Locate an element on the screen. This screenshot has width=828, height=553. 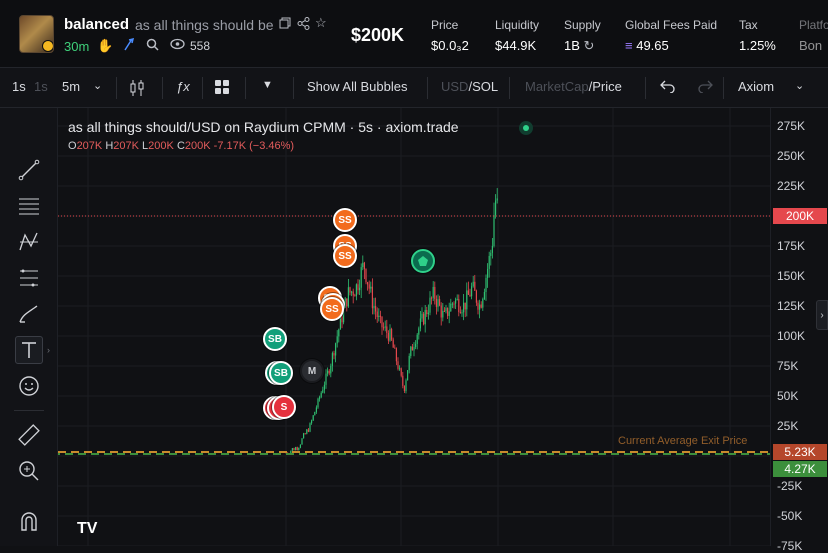
undo-icon is located at coordinates (668, 87).